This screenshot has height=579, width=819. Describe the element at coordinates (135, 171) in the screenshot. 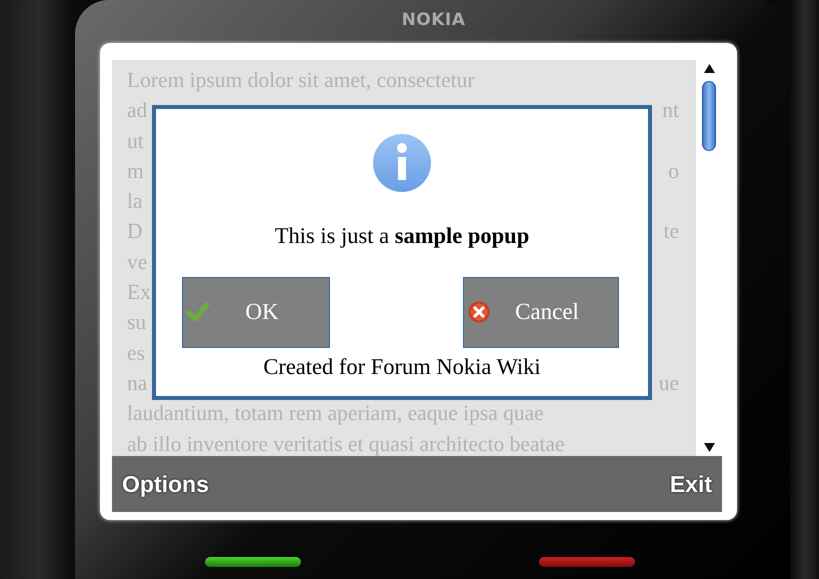

I see `text-line: m` at that location.